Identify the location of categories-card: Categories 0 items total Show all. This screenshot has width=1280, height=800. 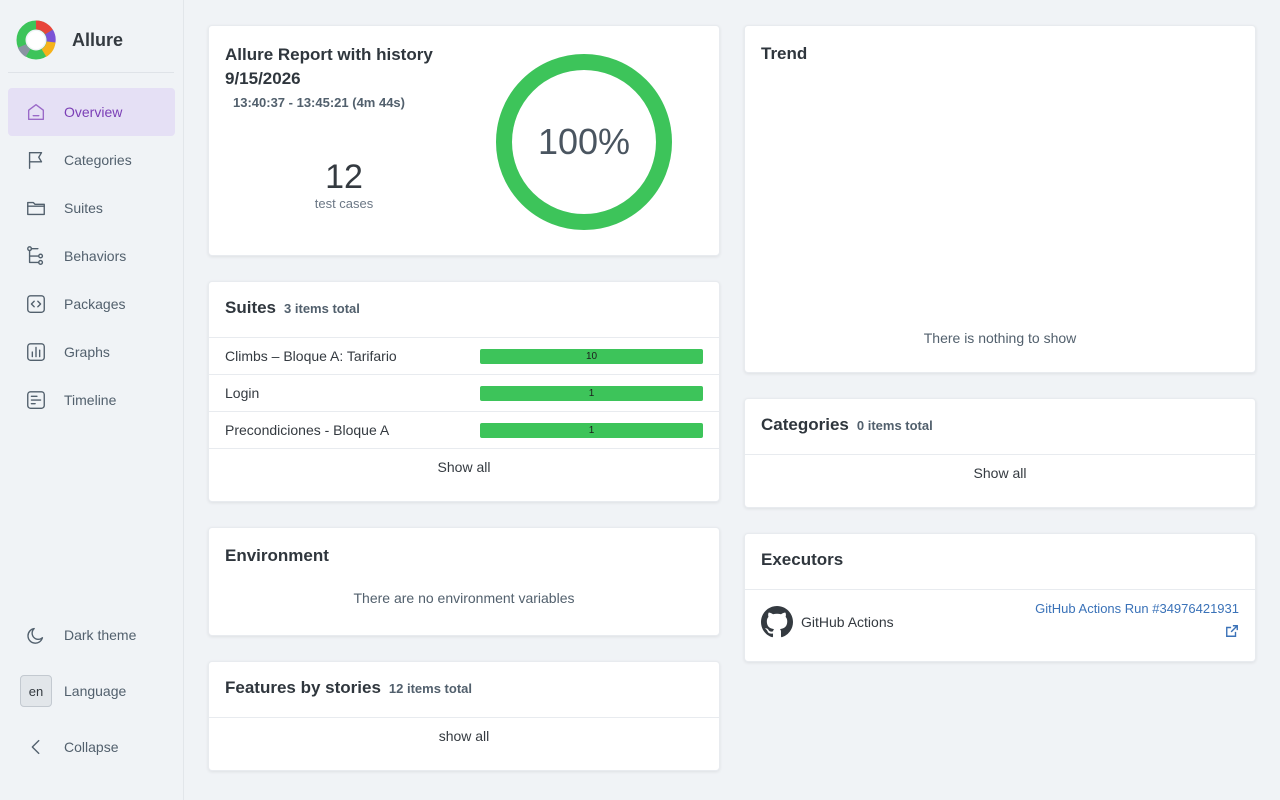
(1000, 453).